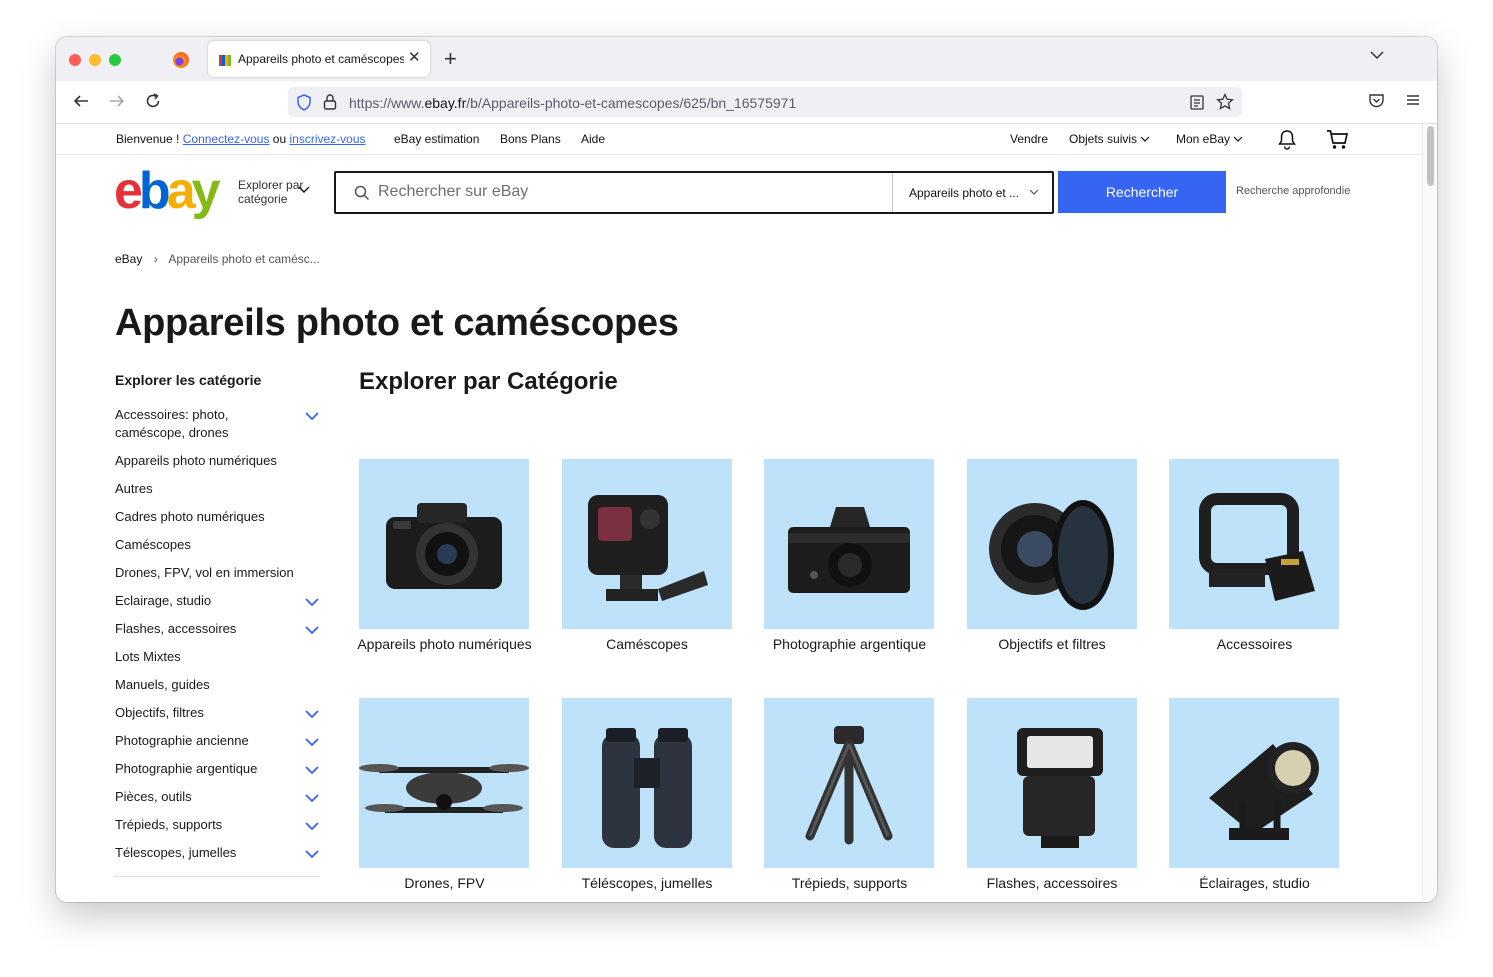 This screenshot has height=977, width=1493. Describe the element at coordinates (593, 139) in the screenshot. I see `help-link: Aide` at that location.